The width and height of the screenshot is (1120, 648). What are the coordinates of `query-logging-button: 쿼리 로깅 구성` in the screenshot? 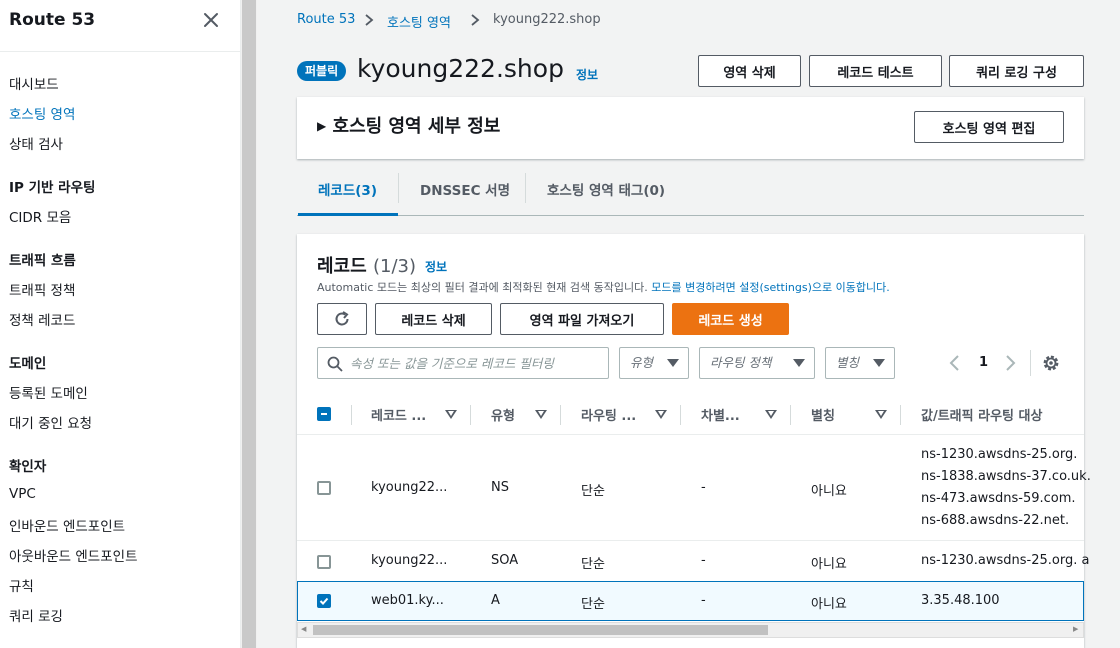 It's located at (1016, 71).